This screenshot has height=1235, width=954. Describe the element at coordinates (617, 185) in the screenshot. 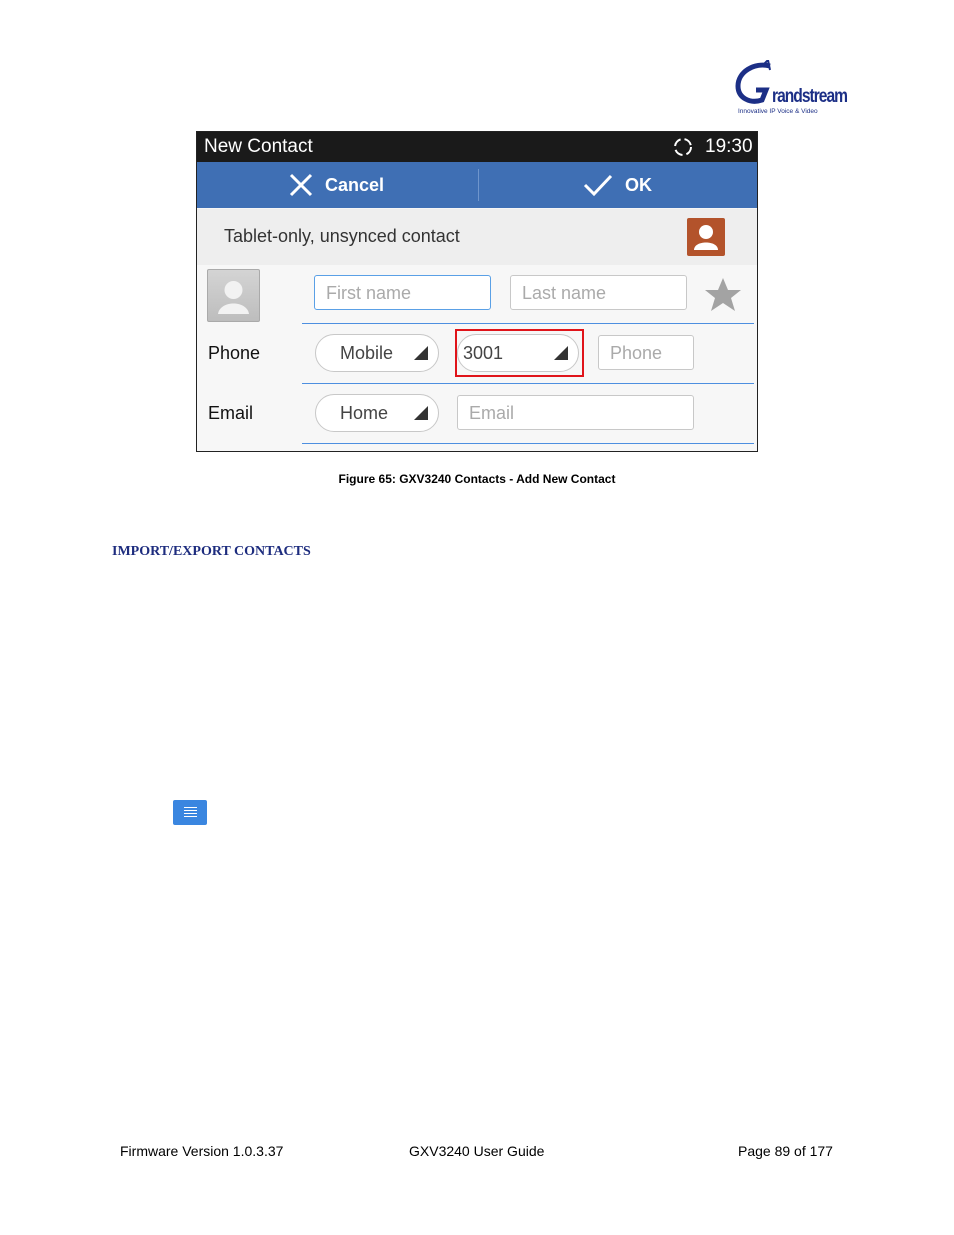

I see `ok-button: OK` at that location.